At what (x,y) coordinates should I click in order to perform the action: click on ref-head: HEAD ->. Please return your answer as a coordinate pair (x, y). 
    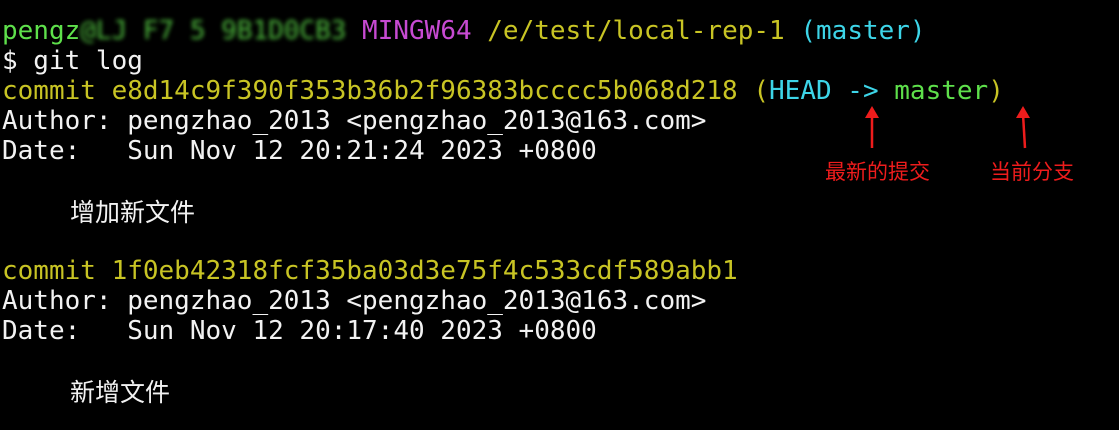
    Looking at the image, I should click on (824, 91).